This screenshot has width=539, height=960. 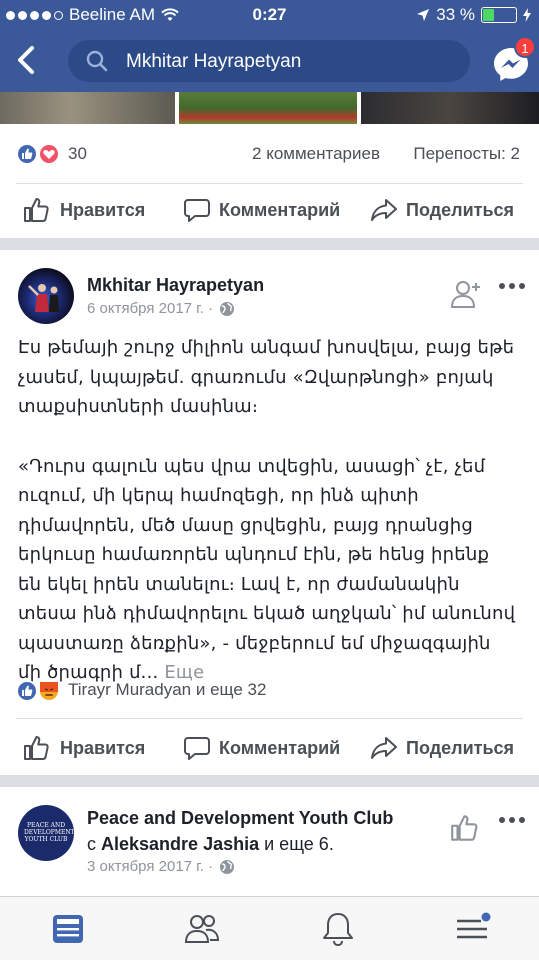 What do you see at coordinates (27, 60) in the screenshot?
I see `back-chevron-icon` at bounding box center [27, 60].